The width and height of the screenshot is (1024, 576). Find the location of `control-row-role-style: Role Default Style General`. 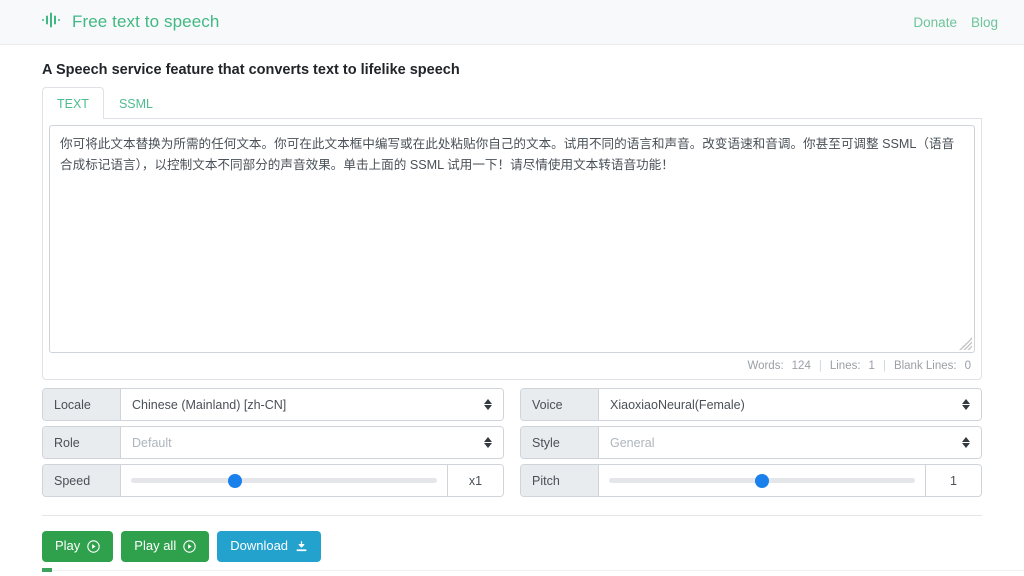

control-row-role-style: Role Default Style General is located at coordinates (512, 443).